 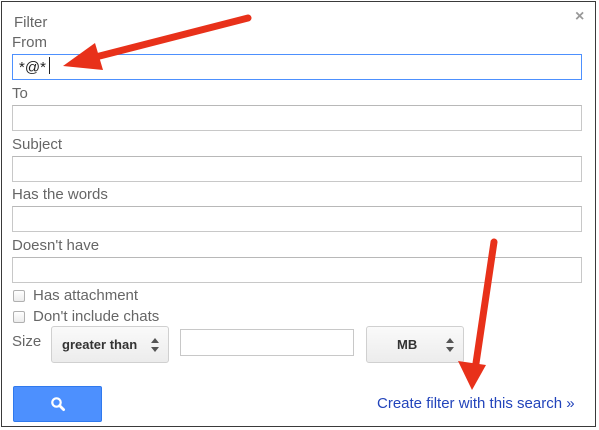 I want to click on size-unit-value: MB, so click(x=407, y=344).